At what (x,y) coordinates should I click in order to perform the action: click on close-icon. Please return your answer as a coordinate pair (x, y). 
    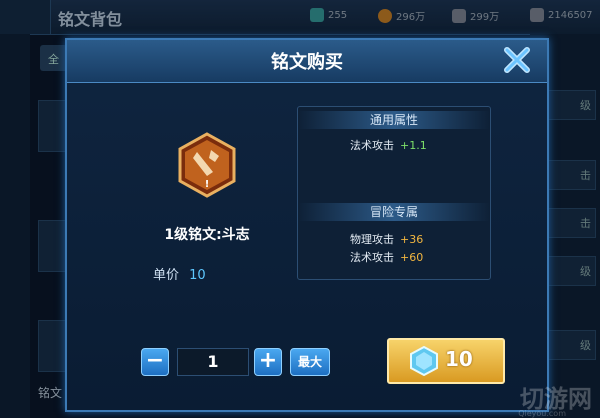
    Looking at the image, I should click on (517, 60).